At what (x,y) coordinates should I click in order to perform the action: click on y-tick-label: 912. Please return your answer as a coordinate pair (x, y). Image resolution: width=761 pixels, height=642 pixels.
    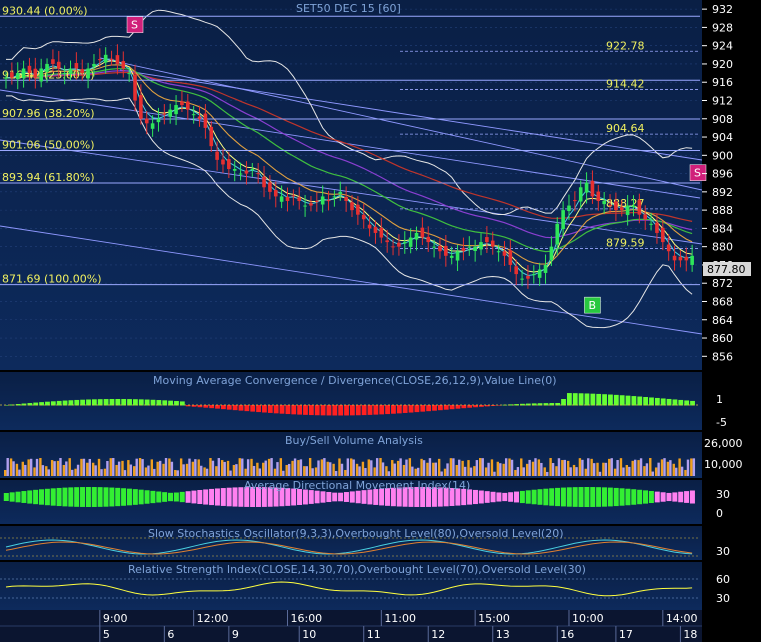
    Looking at the image, I should click on (722, 100).